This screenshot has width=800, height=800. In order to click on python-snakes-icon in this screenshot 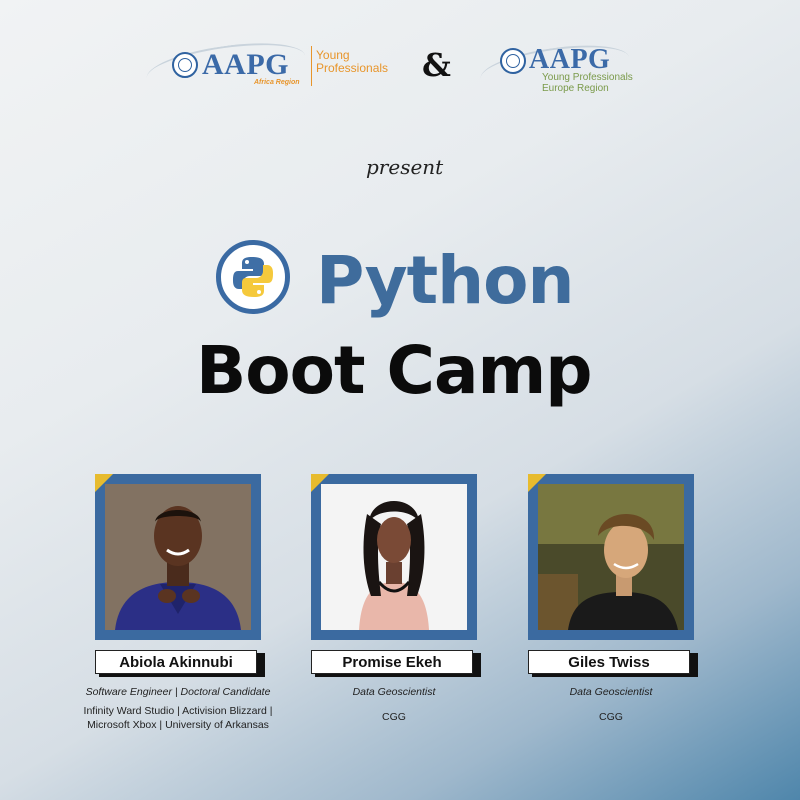, I will do `click(253, 277)`.